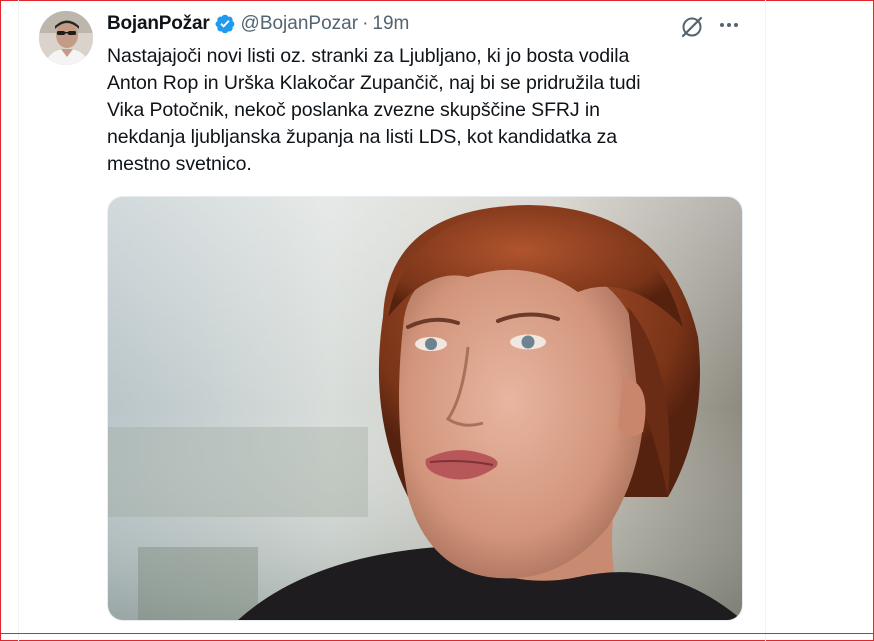 The width and height of the screenshot is (874, 641). Describe the element at coordinates (437, 633) in the screenshot. I see `bottom-border` at that location.